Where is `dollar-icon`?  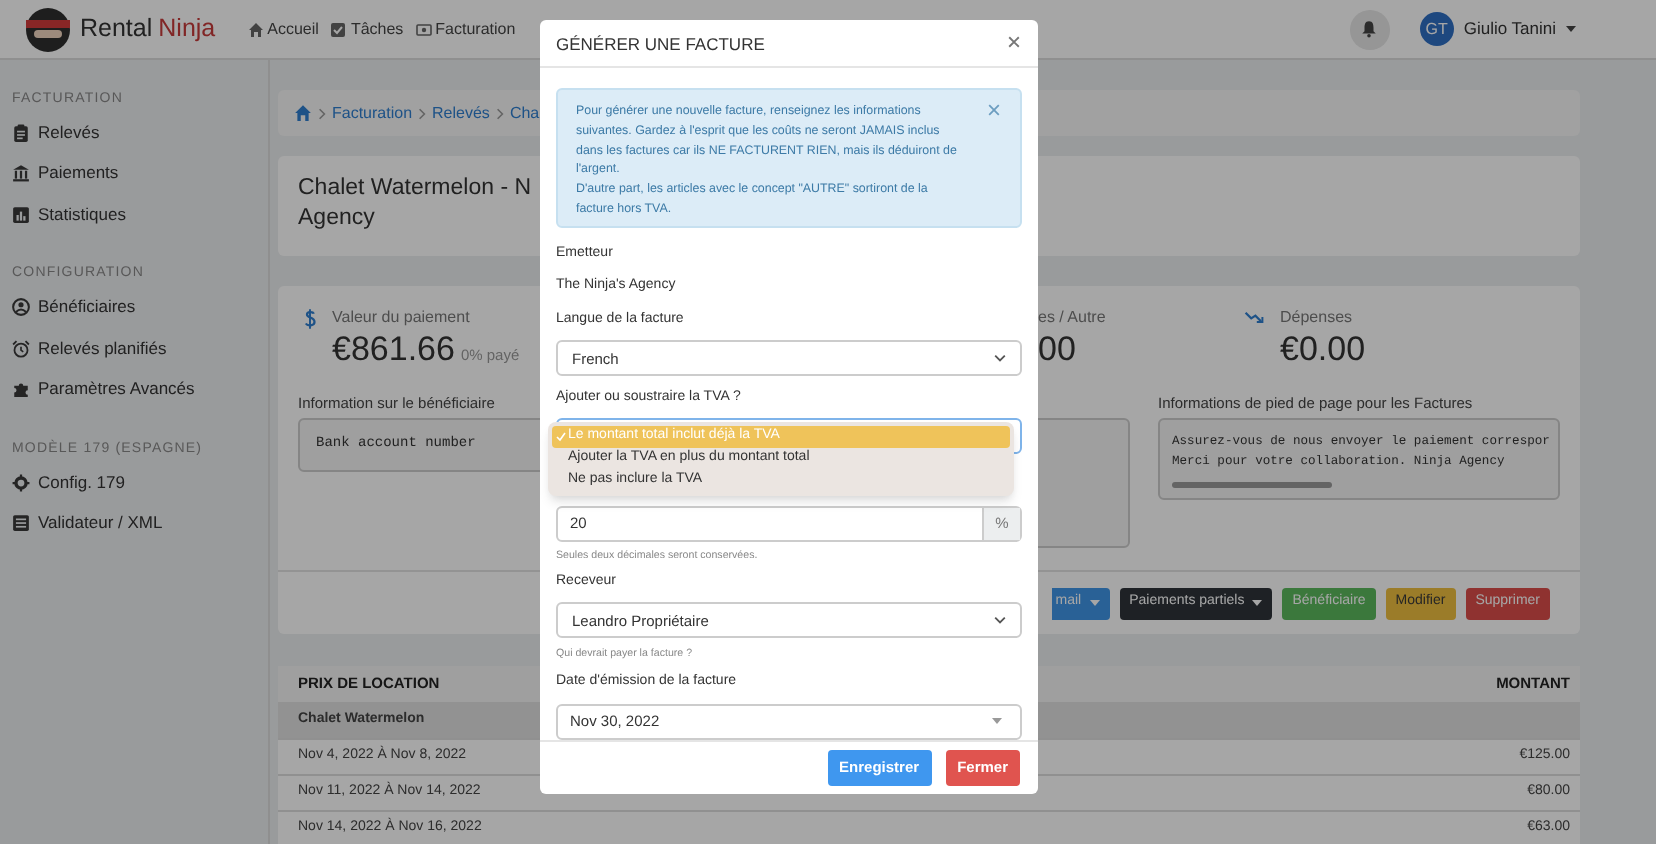 dollar-icon is located at coordinates (310, 319).